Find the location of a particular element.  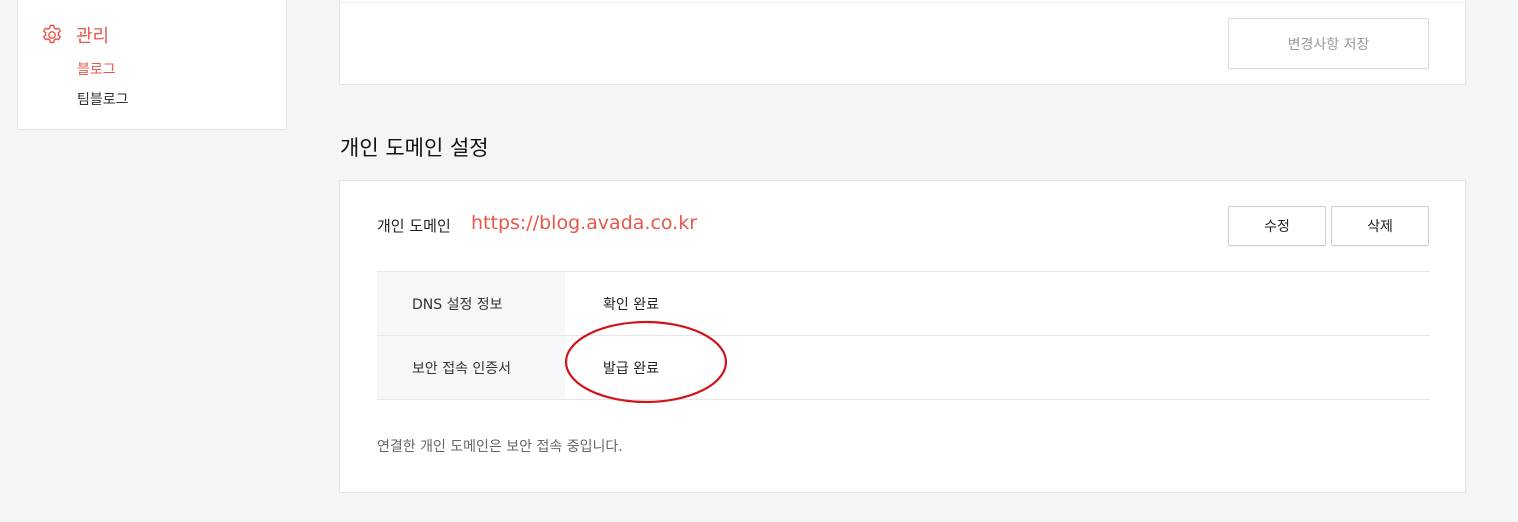

domain-url-link: https://blog.avada.co.kr is located at coordinates (584, 223).